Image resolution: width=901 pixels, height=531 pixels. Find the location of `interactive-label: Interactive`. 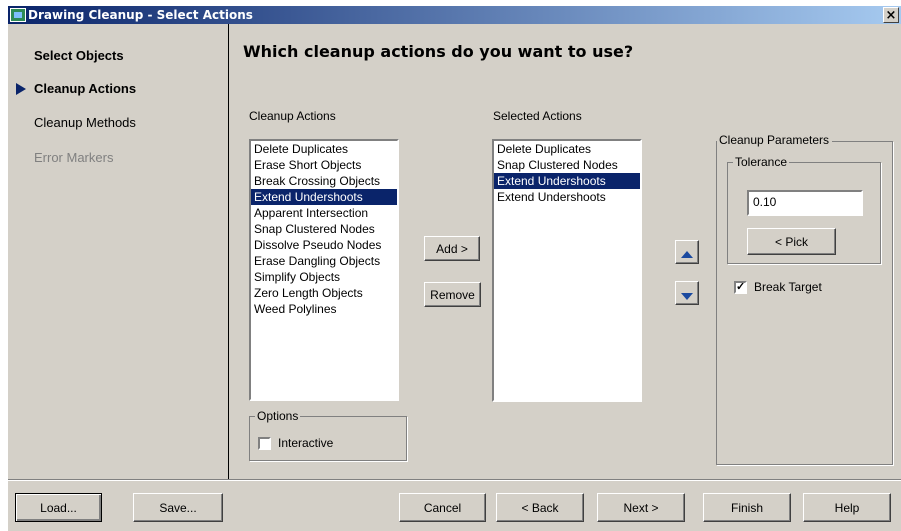

interactive-label: Interactive is located at coordinates (306, 443).